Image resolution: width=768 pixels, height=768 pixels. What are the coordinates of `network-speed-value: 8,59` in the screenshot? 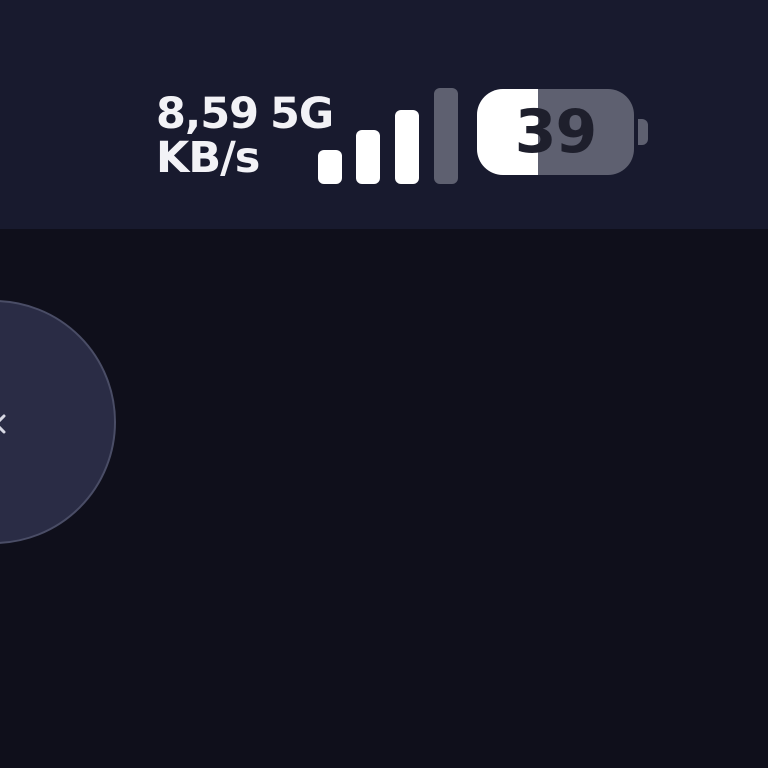 It's located at (207, 114).